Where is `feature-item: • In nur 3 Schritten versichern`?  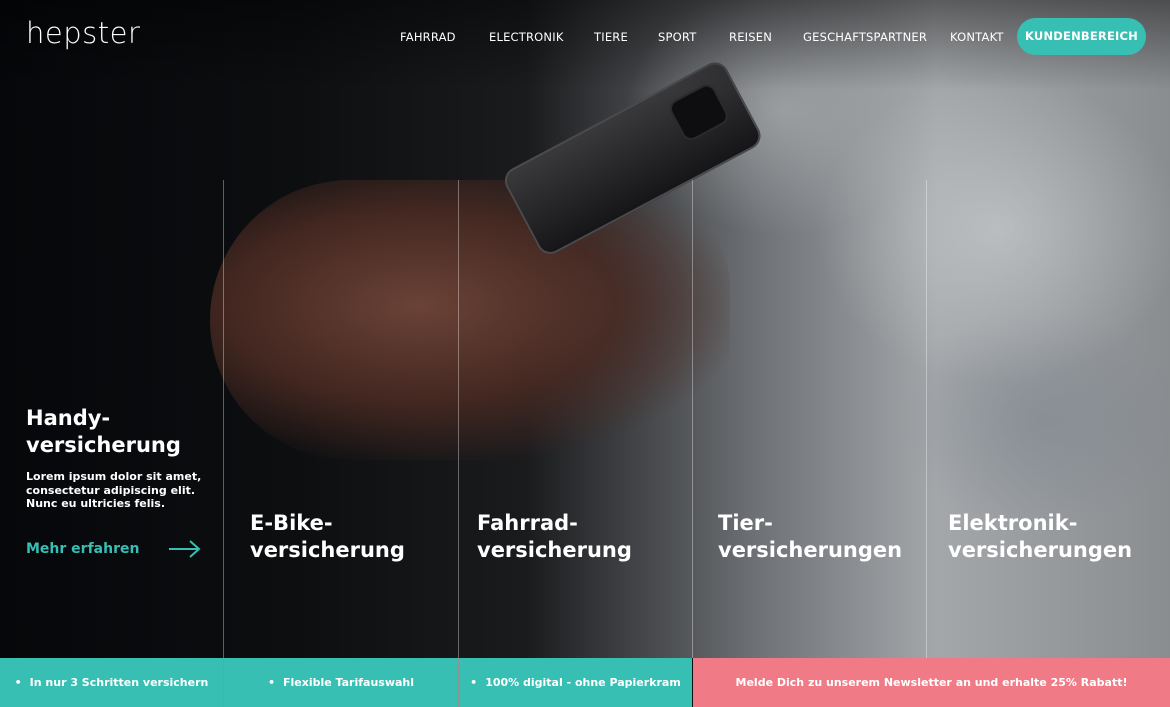
feature-item: • In nur 3 Schritten versichern is located at coordinates (111, 682).